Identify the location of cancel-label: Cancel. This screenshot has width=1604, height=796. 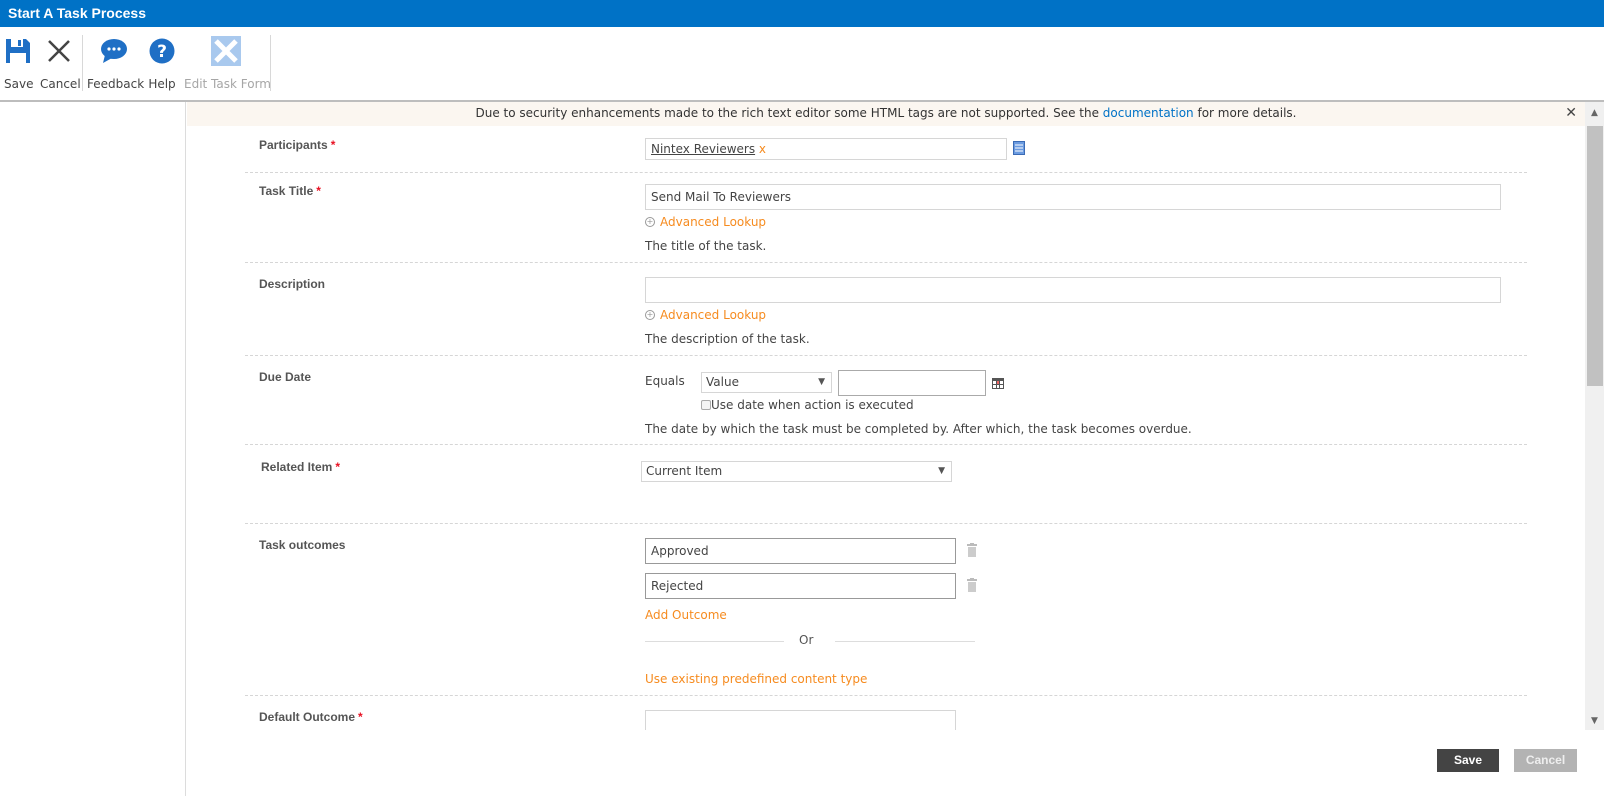
(60, 84).